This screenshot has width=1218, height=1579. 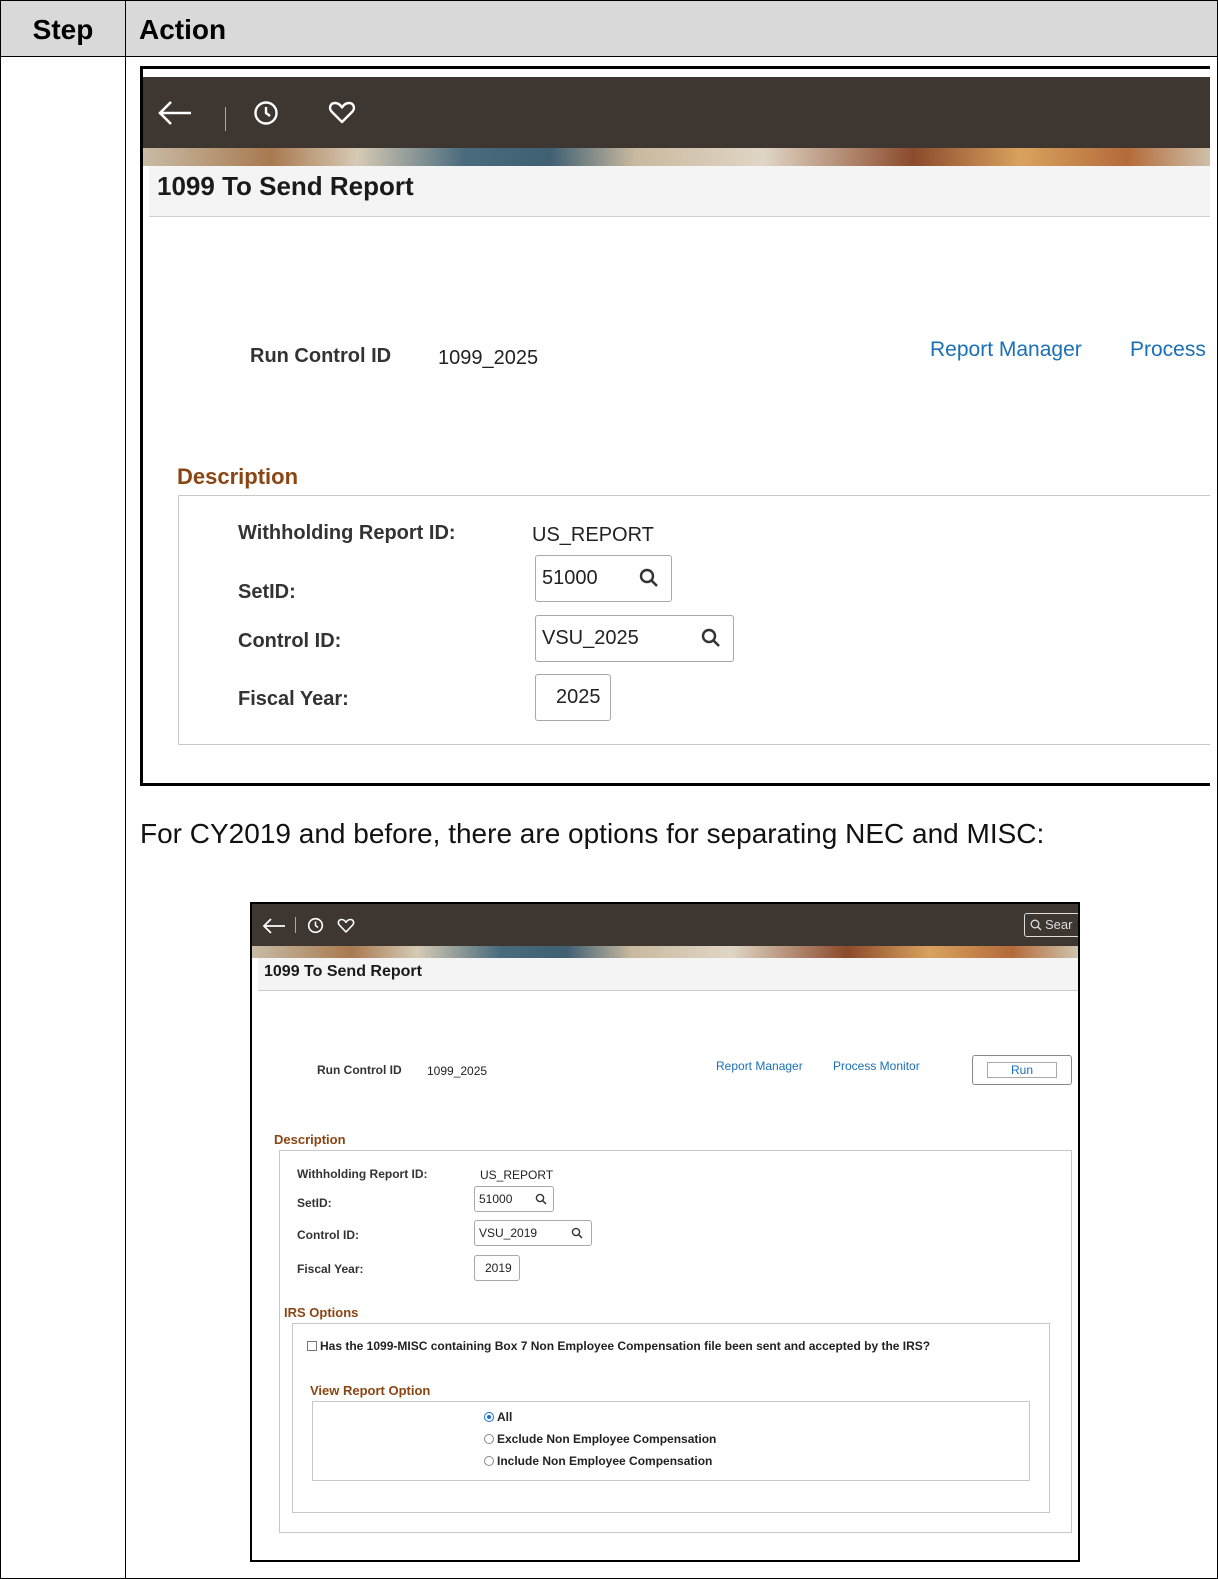 I want to click on radio-exclude-nec, so click(x=489, y=1439).